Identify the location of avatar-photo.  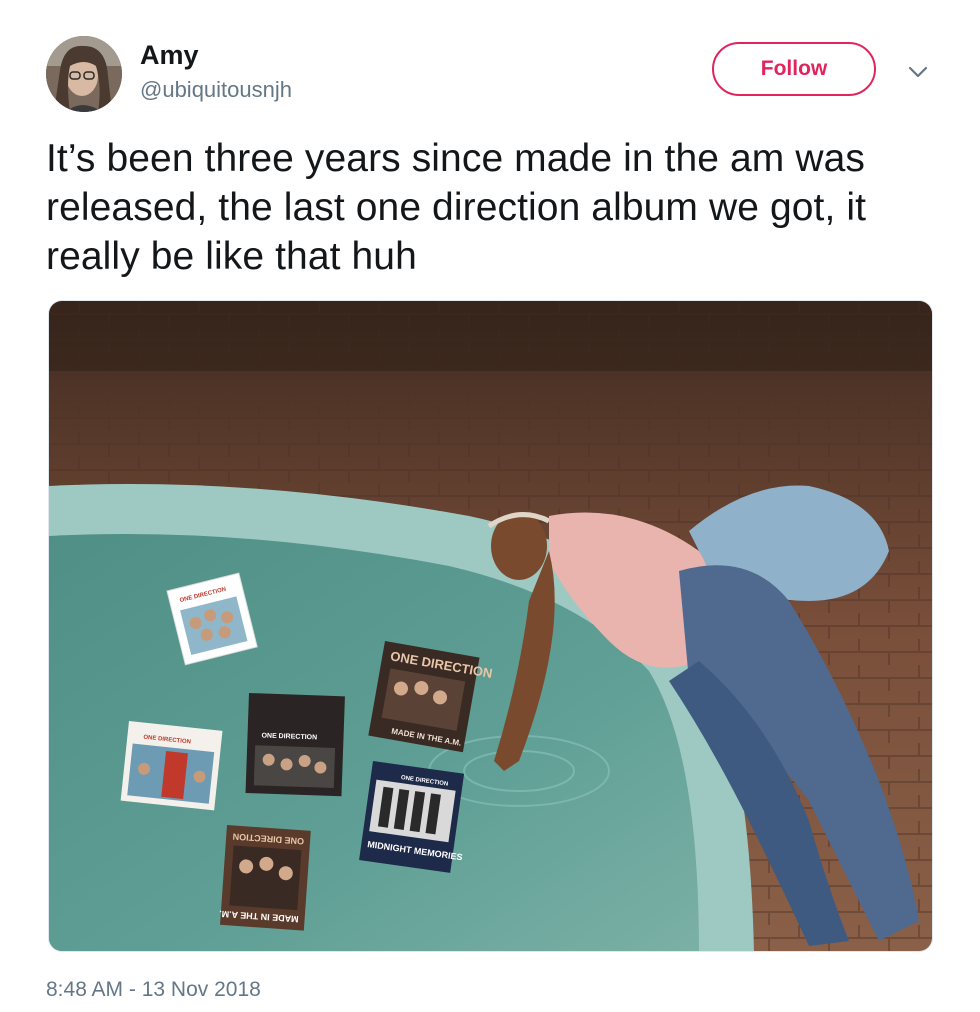
(84, 74).